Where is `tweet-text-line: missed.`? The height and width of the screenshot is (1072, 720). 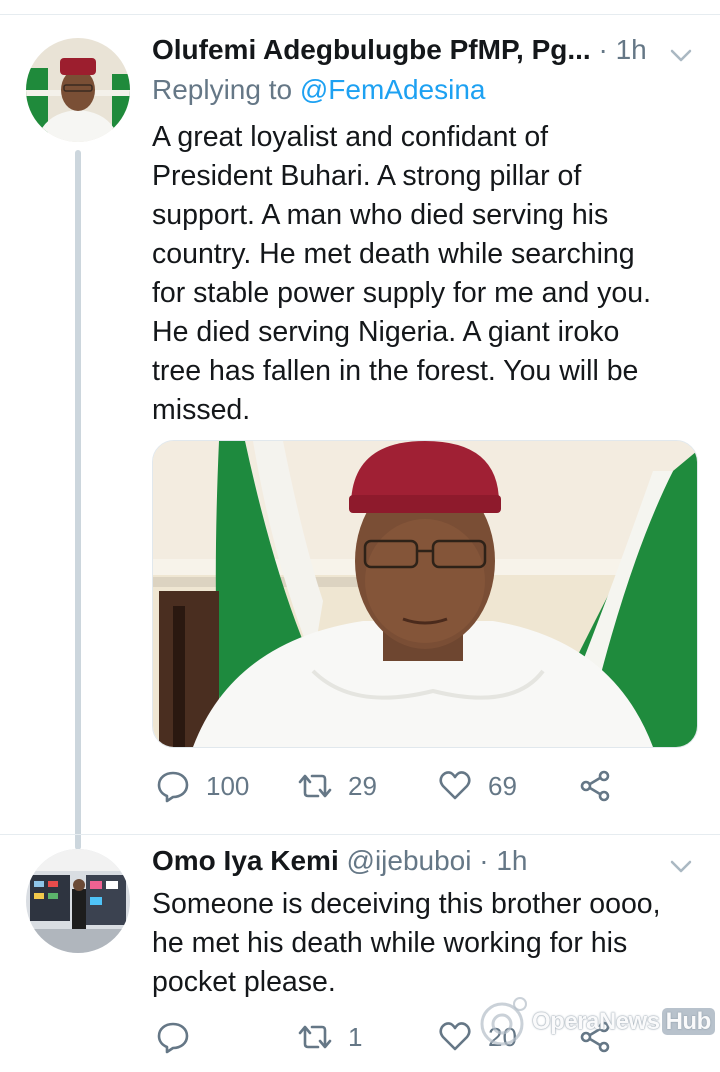 tweet-text-line: missed. is located at coordinates (201, 410).